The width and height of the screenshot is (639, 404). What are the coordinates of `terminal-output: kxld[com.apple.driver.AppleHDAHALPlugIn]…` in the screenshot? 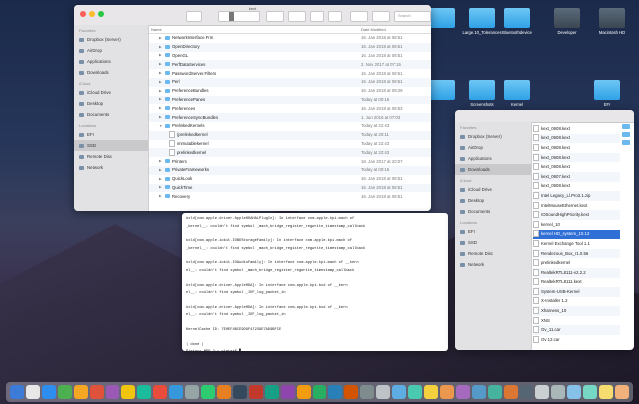 It's located at (315, 282).